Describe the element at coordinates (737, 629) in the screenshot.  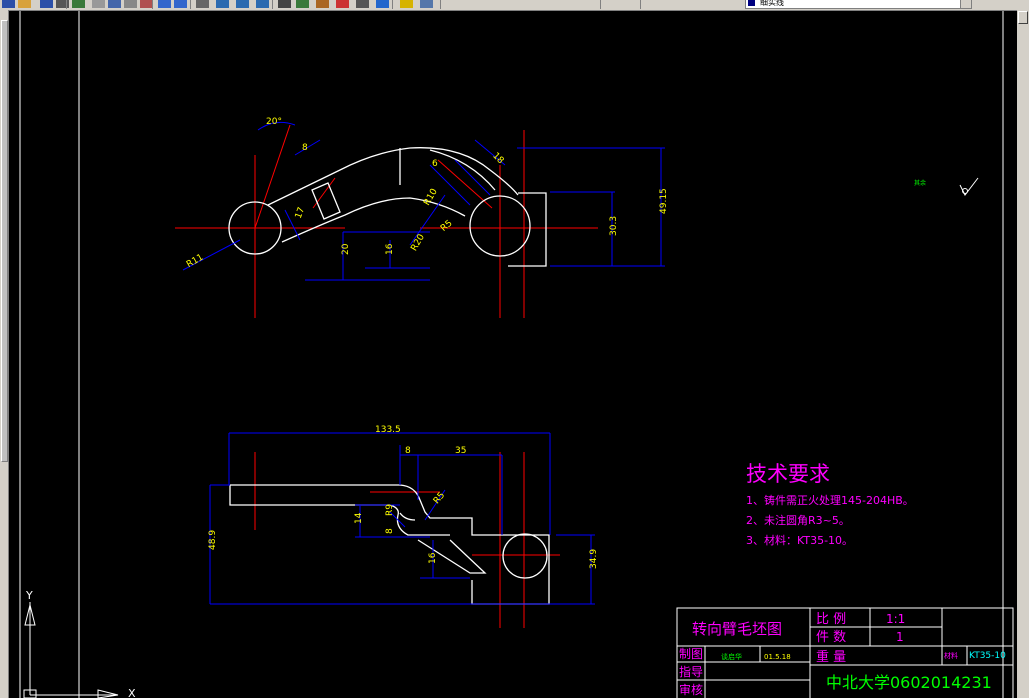
I see `part-name: 转向臂毛坯图` at that location.